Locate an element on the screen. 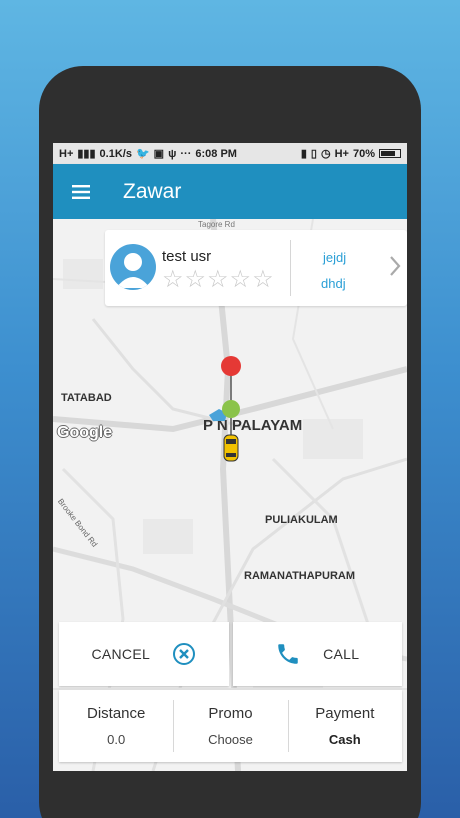 This screenshot has height=818, width=460. alarm-icon: ◷ is located at coordinates (325, 154).